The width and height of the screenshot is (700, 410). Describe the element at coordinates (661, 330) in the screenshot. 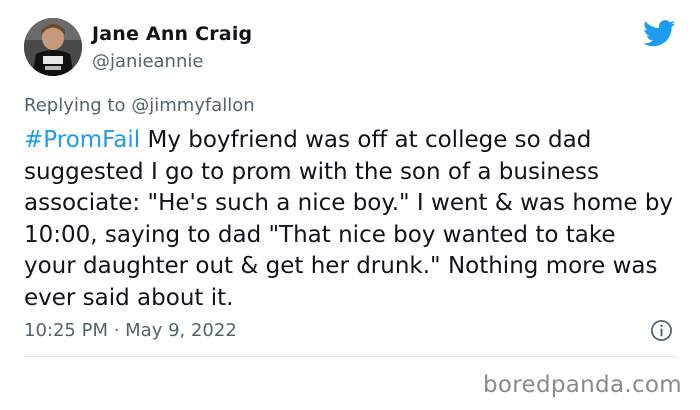

I see `info-icon` at that location.